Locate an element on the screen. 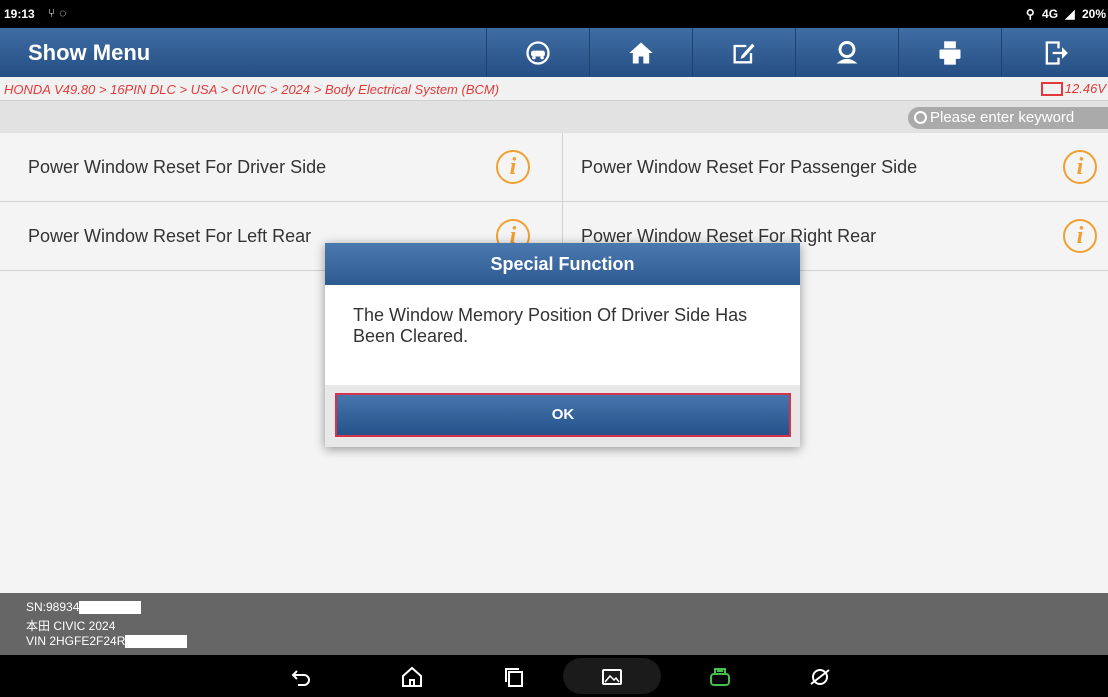  status-left-icons: ⑂◌ is located at coordinates (59, 13).